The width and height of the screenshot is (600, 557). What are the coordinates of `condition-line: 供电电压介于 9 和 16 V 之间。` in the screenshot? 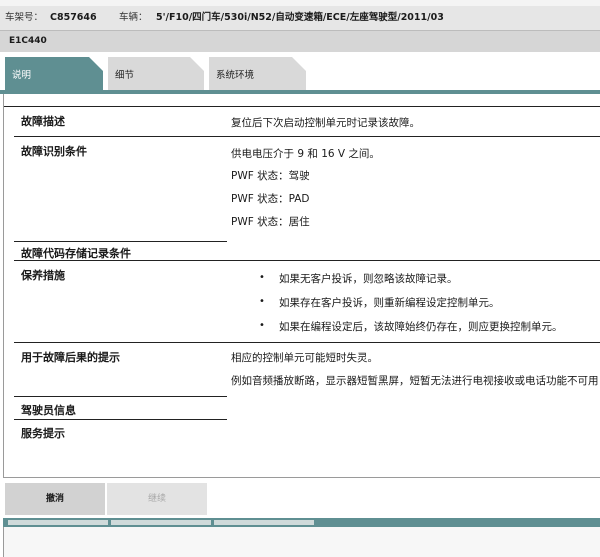 It's located at (305, 154).